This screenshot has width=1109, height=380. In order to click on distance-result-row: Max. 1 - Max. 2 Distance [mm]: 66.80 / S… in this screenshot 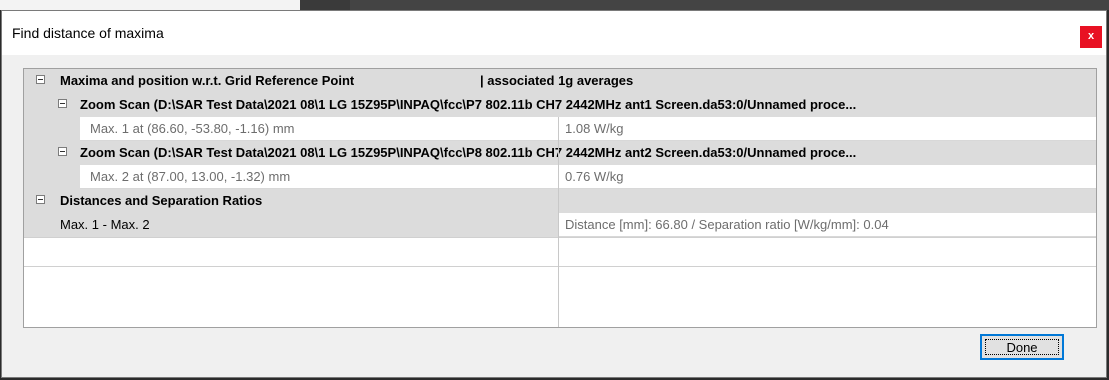, I will do `click(560, 225)`.